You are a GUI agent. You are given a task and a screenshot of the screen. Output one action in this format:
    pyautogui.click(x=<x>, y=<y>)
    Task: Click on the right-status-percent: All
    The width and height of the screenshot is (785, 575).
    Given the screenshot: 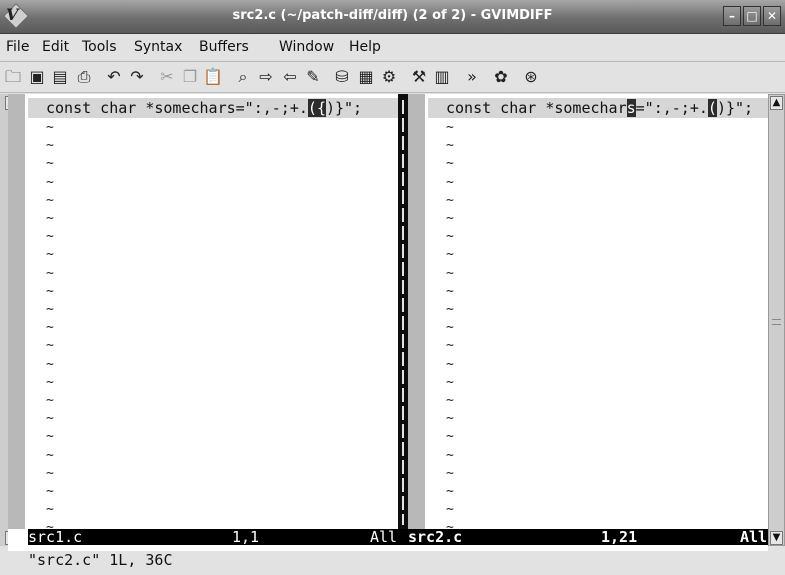 What is the action you would take?
    pyautogui.click(x=754, y=537)
    